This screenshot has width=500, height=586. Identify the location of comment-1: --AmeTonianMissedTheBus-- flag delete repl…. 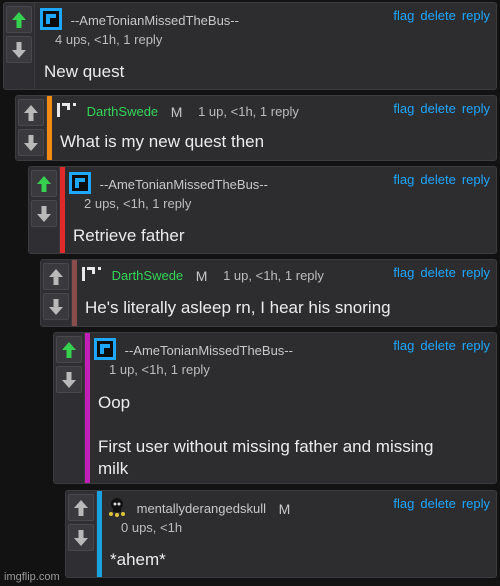
(250, 46).